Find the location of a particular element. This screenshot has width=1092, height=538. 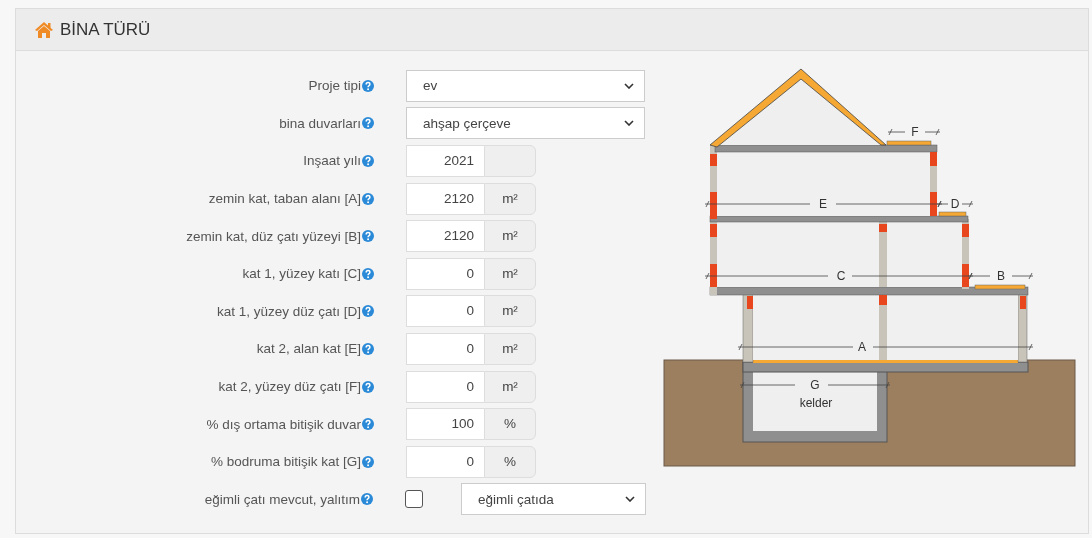

field-label: eğimli çatı mevcut, yalıtım is located at coordinates (282, 499).